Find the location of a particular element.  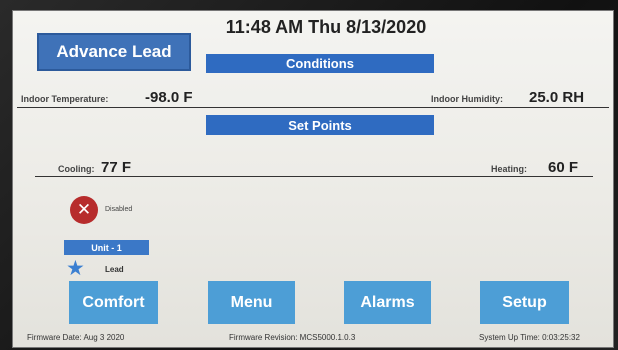

heating-value: 60 F is located at coordinates (563, 167).